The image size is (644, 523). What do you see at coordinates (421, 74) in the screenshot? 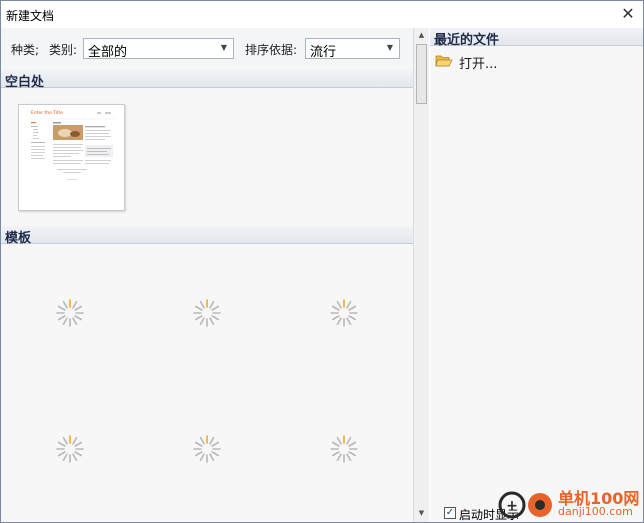
I see `scroll-thumb` at bounding box center [421, 74].